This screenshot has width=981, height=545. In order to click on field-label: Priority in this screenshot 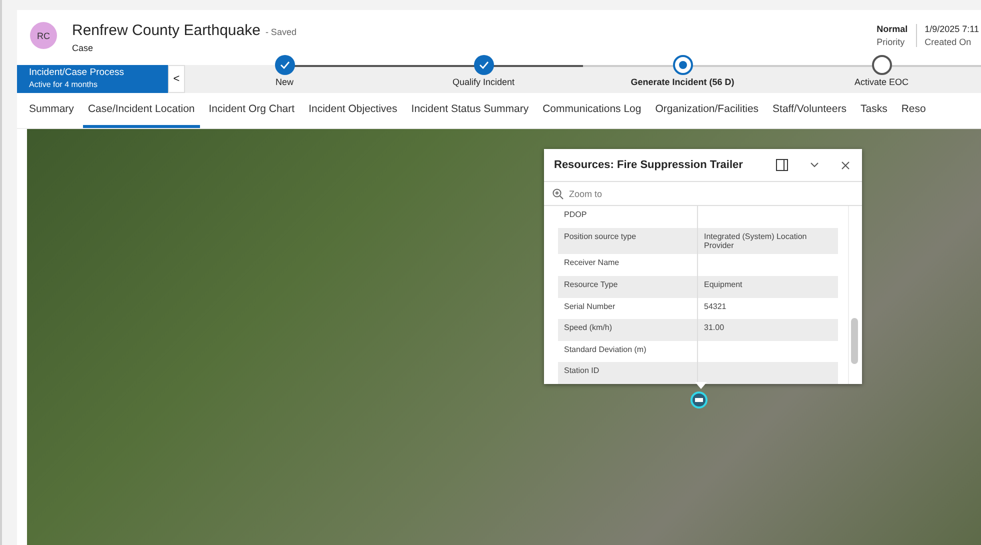, I will do `click(891, 42)`.